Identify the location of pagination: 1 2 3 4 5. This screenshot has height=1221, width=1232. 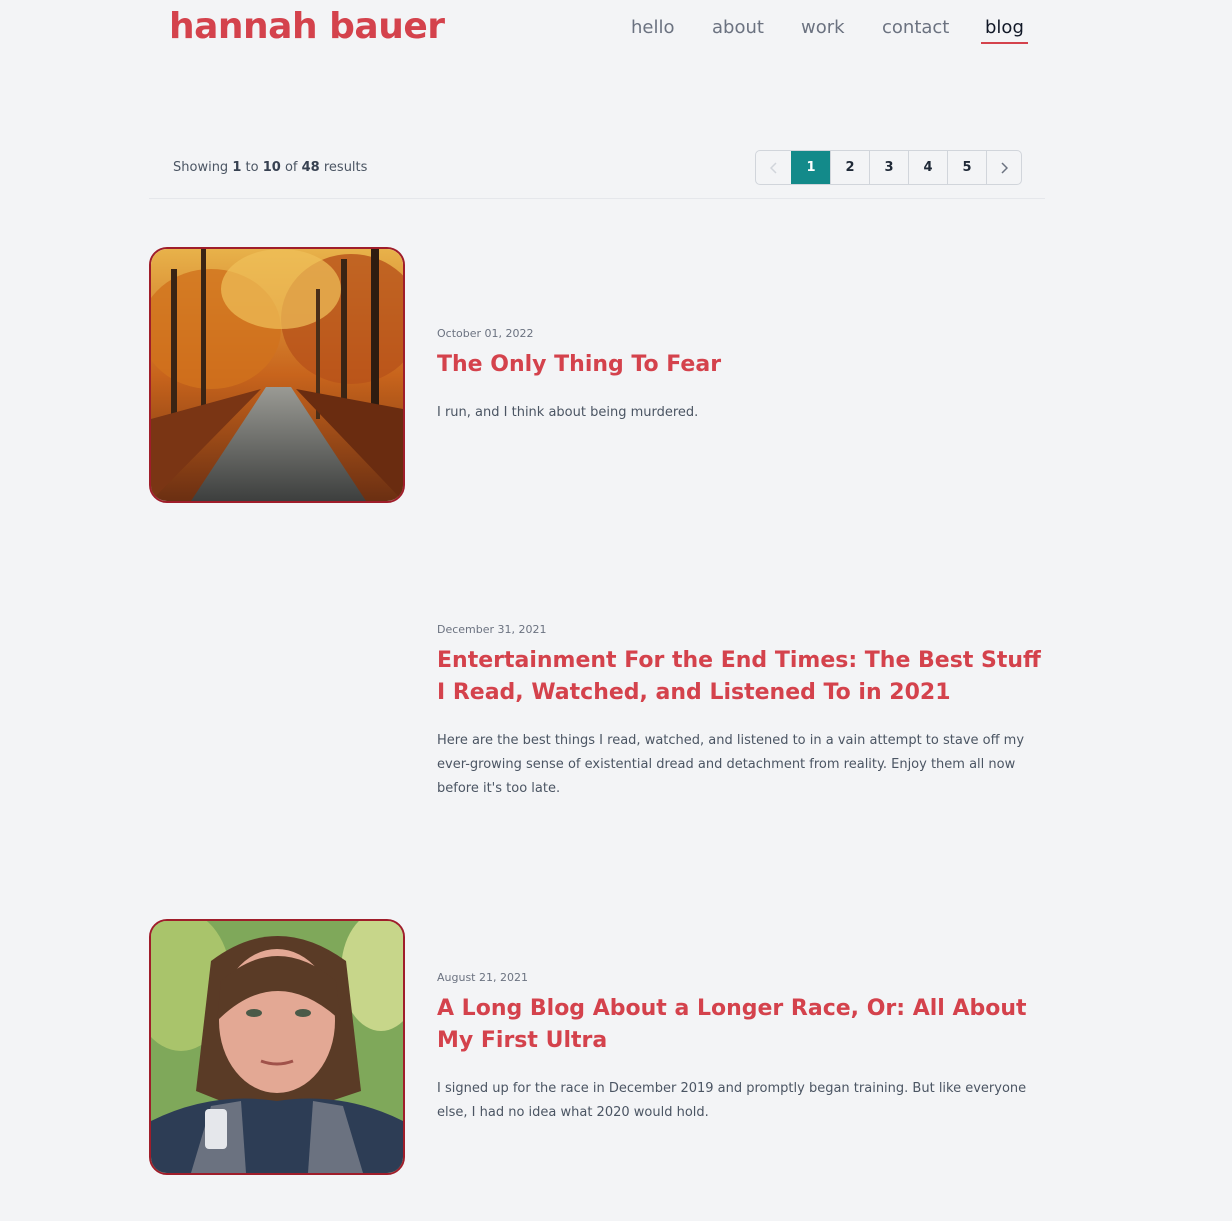
(888, 167).